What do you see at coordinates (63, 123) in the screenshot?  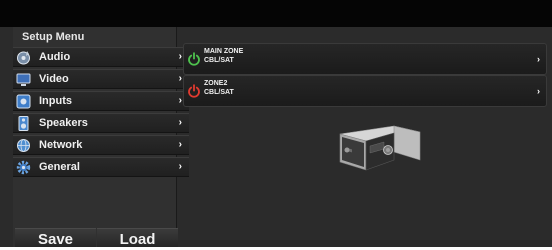 I see `menu-label-speakers: Speakers` at bounding box center [63, 123].